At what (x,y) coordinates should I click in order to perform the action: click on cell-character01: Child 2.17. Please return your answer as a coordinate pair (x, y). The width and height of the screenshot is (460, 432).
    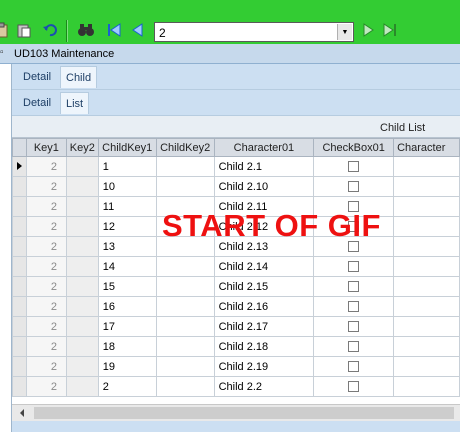
    Looking at the image, I should click on (264, 326).